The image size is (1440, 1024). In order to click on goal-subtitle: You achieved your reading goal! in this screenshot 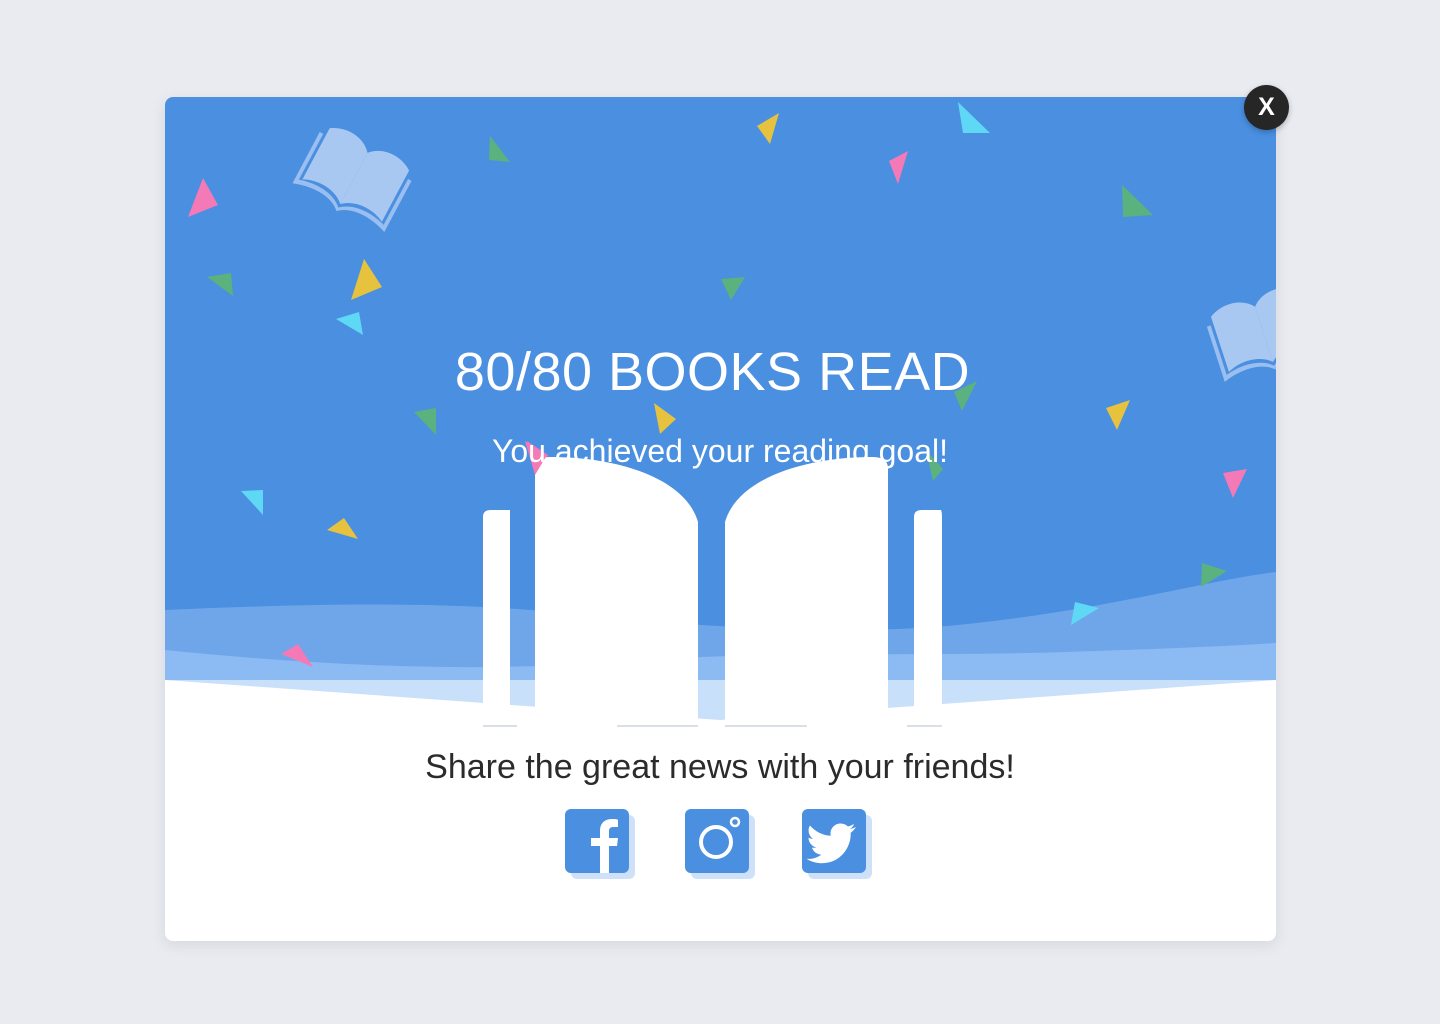, I will do `click(720, 451)`.